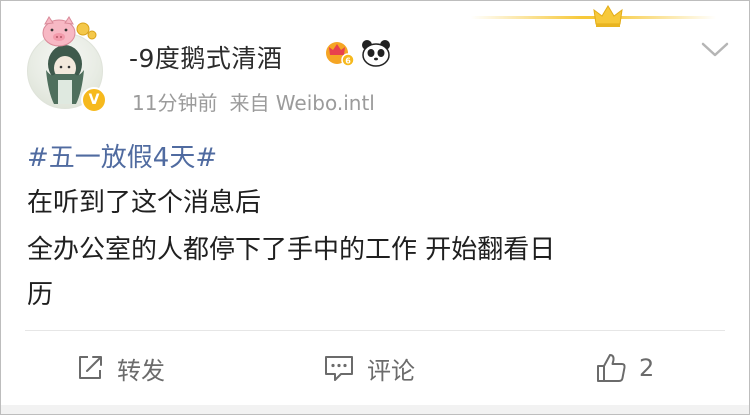 The width and height of the screenshot is (750, 415). Describe the element at coordinates (375, 409) in the screenshot. I see `card-bottom-edge` at that location.